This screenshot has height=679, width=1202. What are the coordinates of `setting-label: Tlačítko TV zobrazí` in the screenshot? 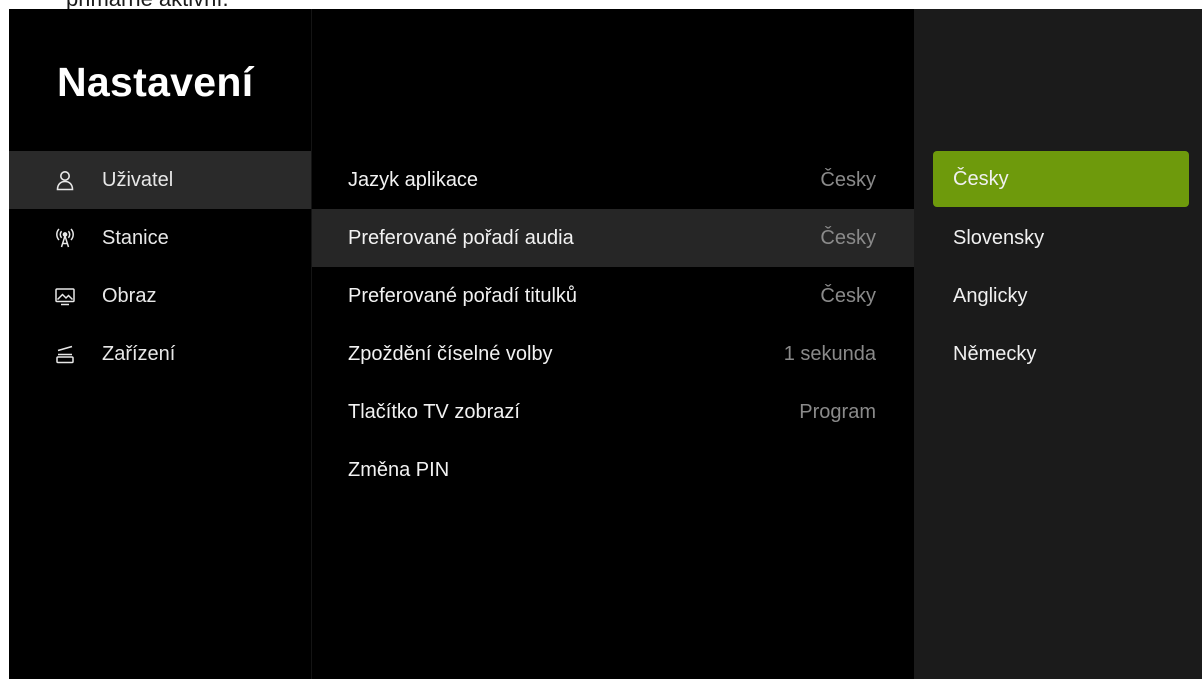 It's located at (434, 411).